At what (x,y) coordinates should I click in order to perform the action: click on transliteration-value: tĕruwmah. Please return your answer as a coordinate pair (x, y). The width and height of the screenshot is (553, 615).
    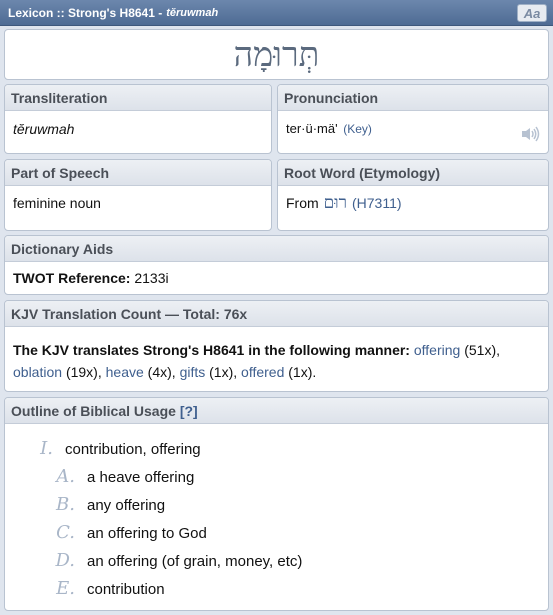
    Looking at the image, I should click on (44, 129).